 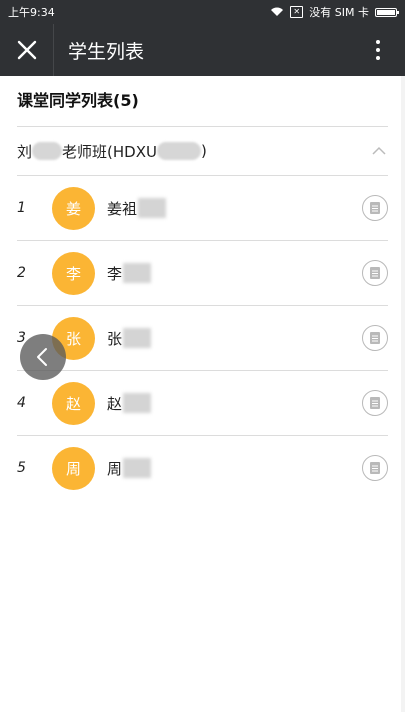 I want to click on student-row: 4 赵 赵, so click(x=202, y=403).